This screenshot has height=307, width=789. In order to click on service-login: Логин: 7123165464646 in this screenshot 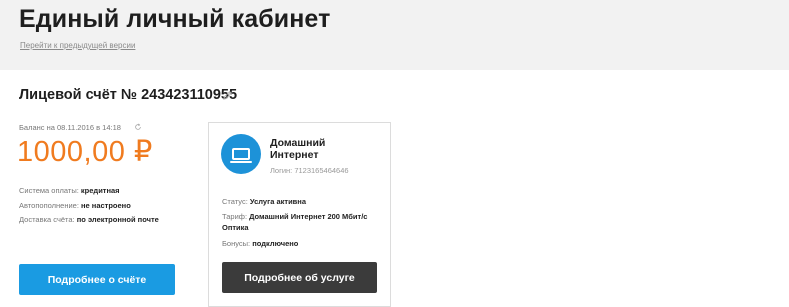, I will do `click(309, 170)`.